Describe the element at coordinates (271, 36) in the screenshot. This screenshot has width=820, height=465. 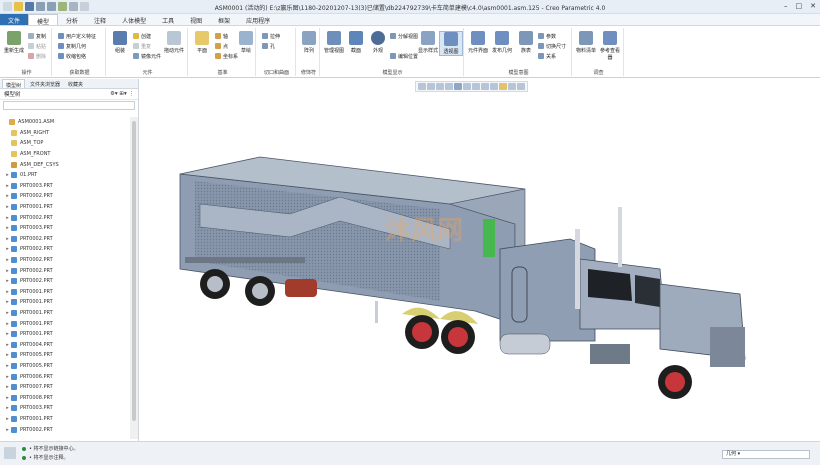
I see `extrude-button: 拉伸` at that location.